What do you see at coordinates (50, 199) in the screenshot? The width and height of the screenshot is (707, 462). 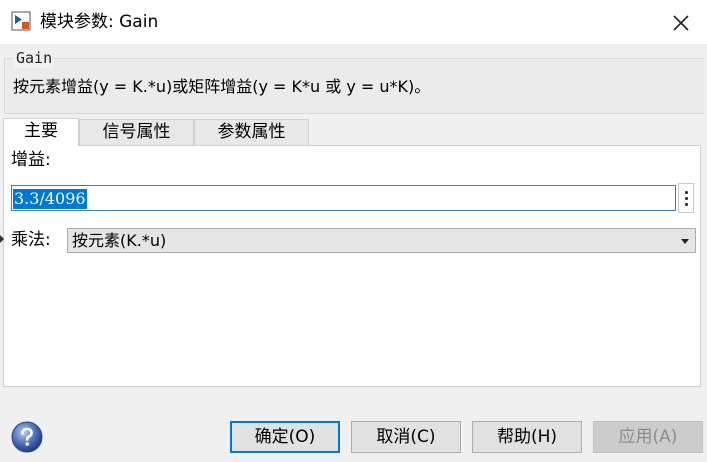 I see `gain-value-selected: 3.3/4096` at bounding box center [50, 199].